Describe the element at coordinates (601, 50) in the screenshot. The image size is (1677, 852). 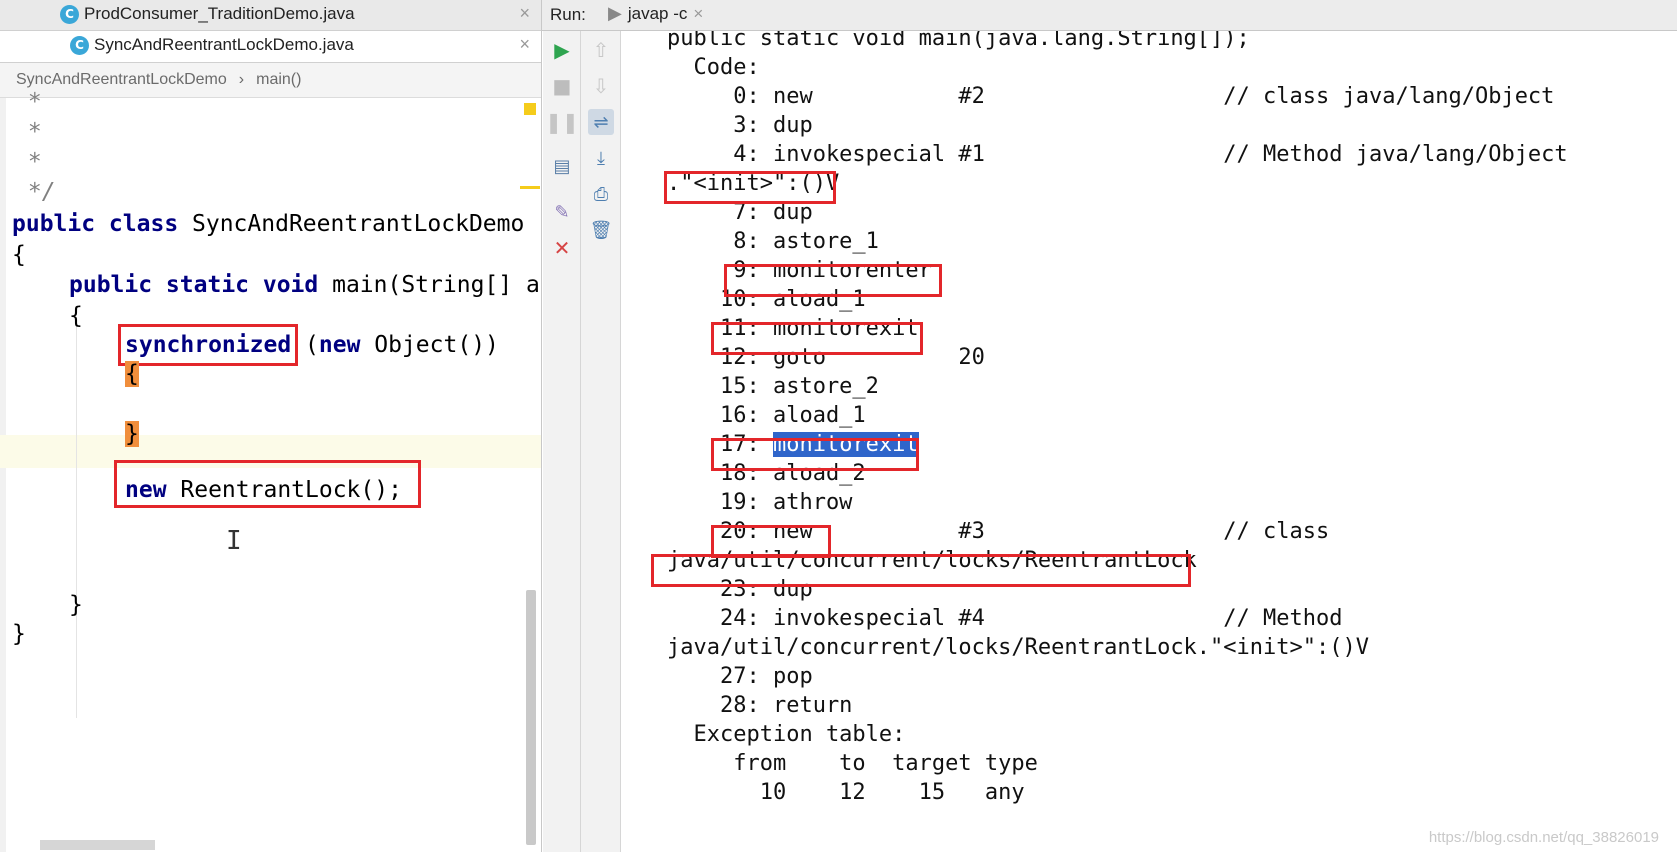
I see `up-arrow-icon: ⇧` at that location.